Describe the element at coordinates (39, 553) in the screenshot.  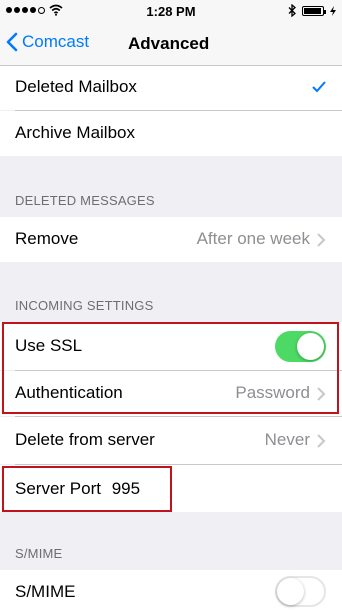
I see `smime-header: S/MIME` at that location.